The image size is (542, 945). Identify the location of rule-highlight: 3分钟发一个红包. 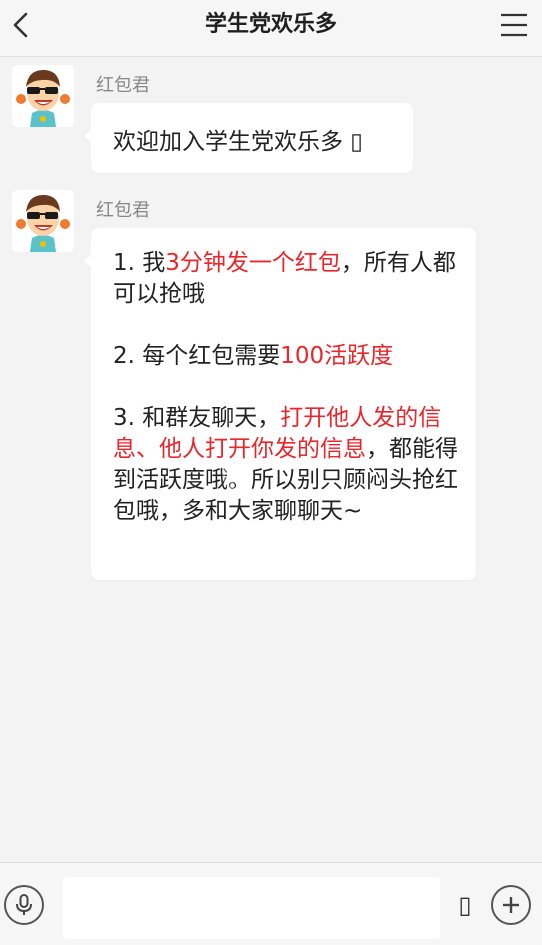
(253, 263).